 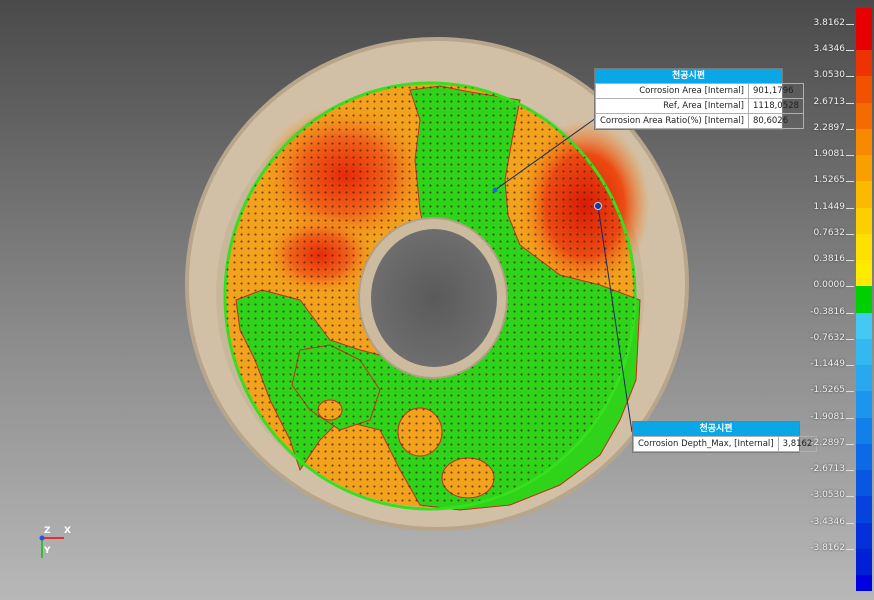 What do you see at coordinates (672, 121) in the screenshot?
I see `corrosion-ratio-label: Corrosion Area Ratio(%) [Internal]` at bounding box center [672, 121].